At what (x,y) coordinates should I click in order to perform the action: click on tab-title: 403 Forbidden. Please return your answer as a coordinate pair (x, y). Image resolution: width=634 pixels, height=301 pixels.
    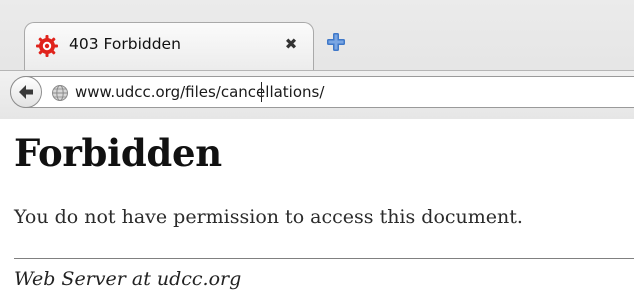
    Looking at the image, I should click on (125, 44).